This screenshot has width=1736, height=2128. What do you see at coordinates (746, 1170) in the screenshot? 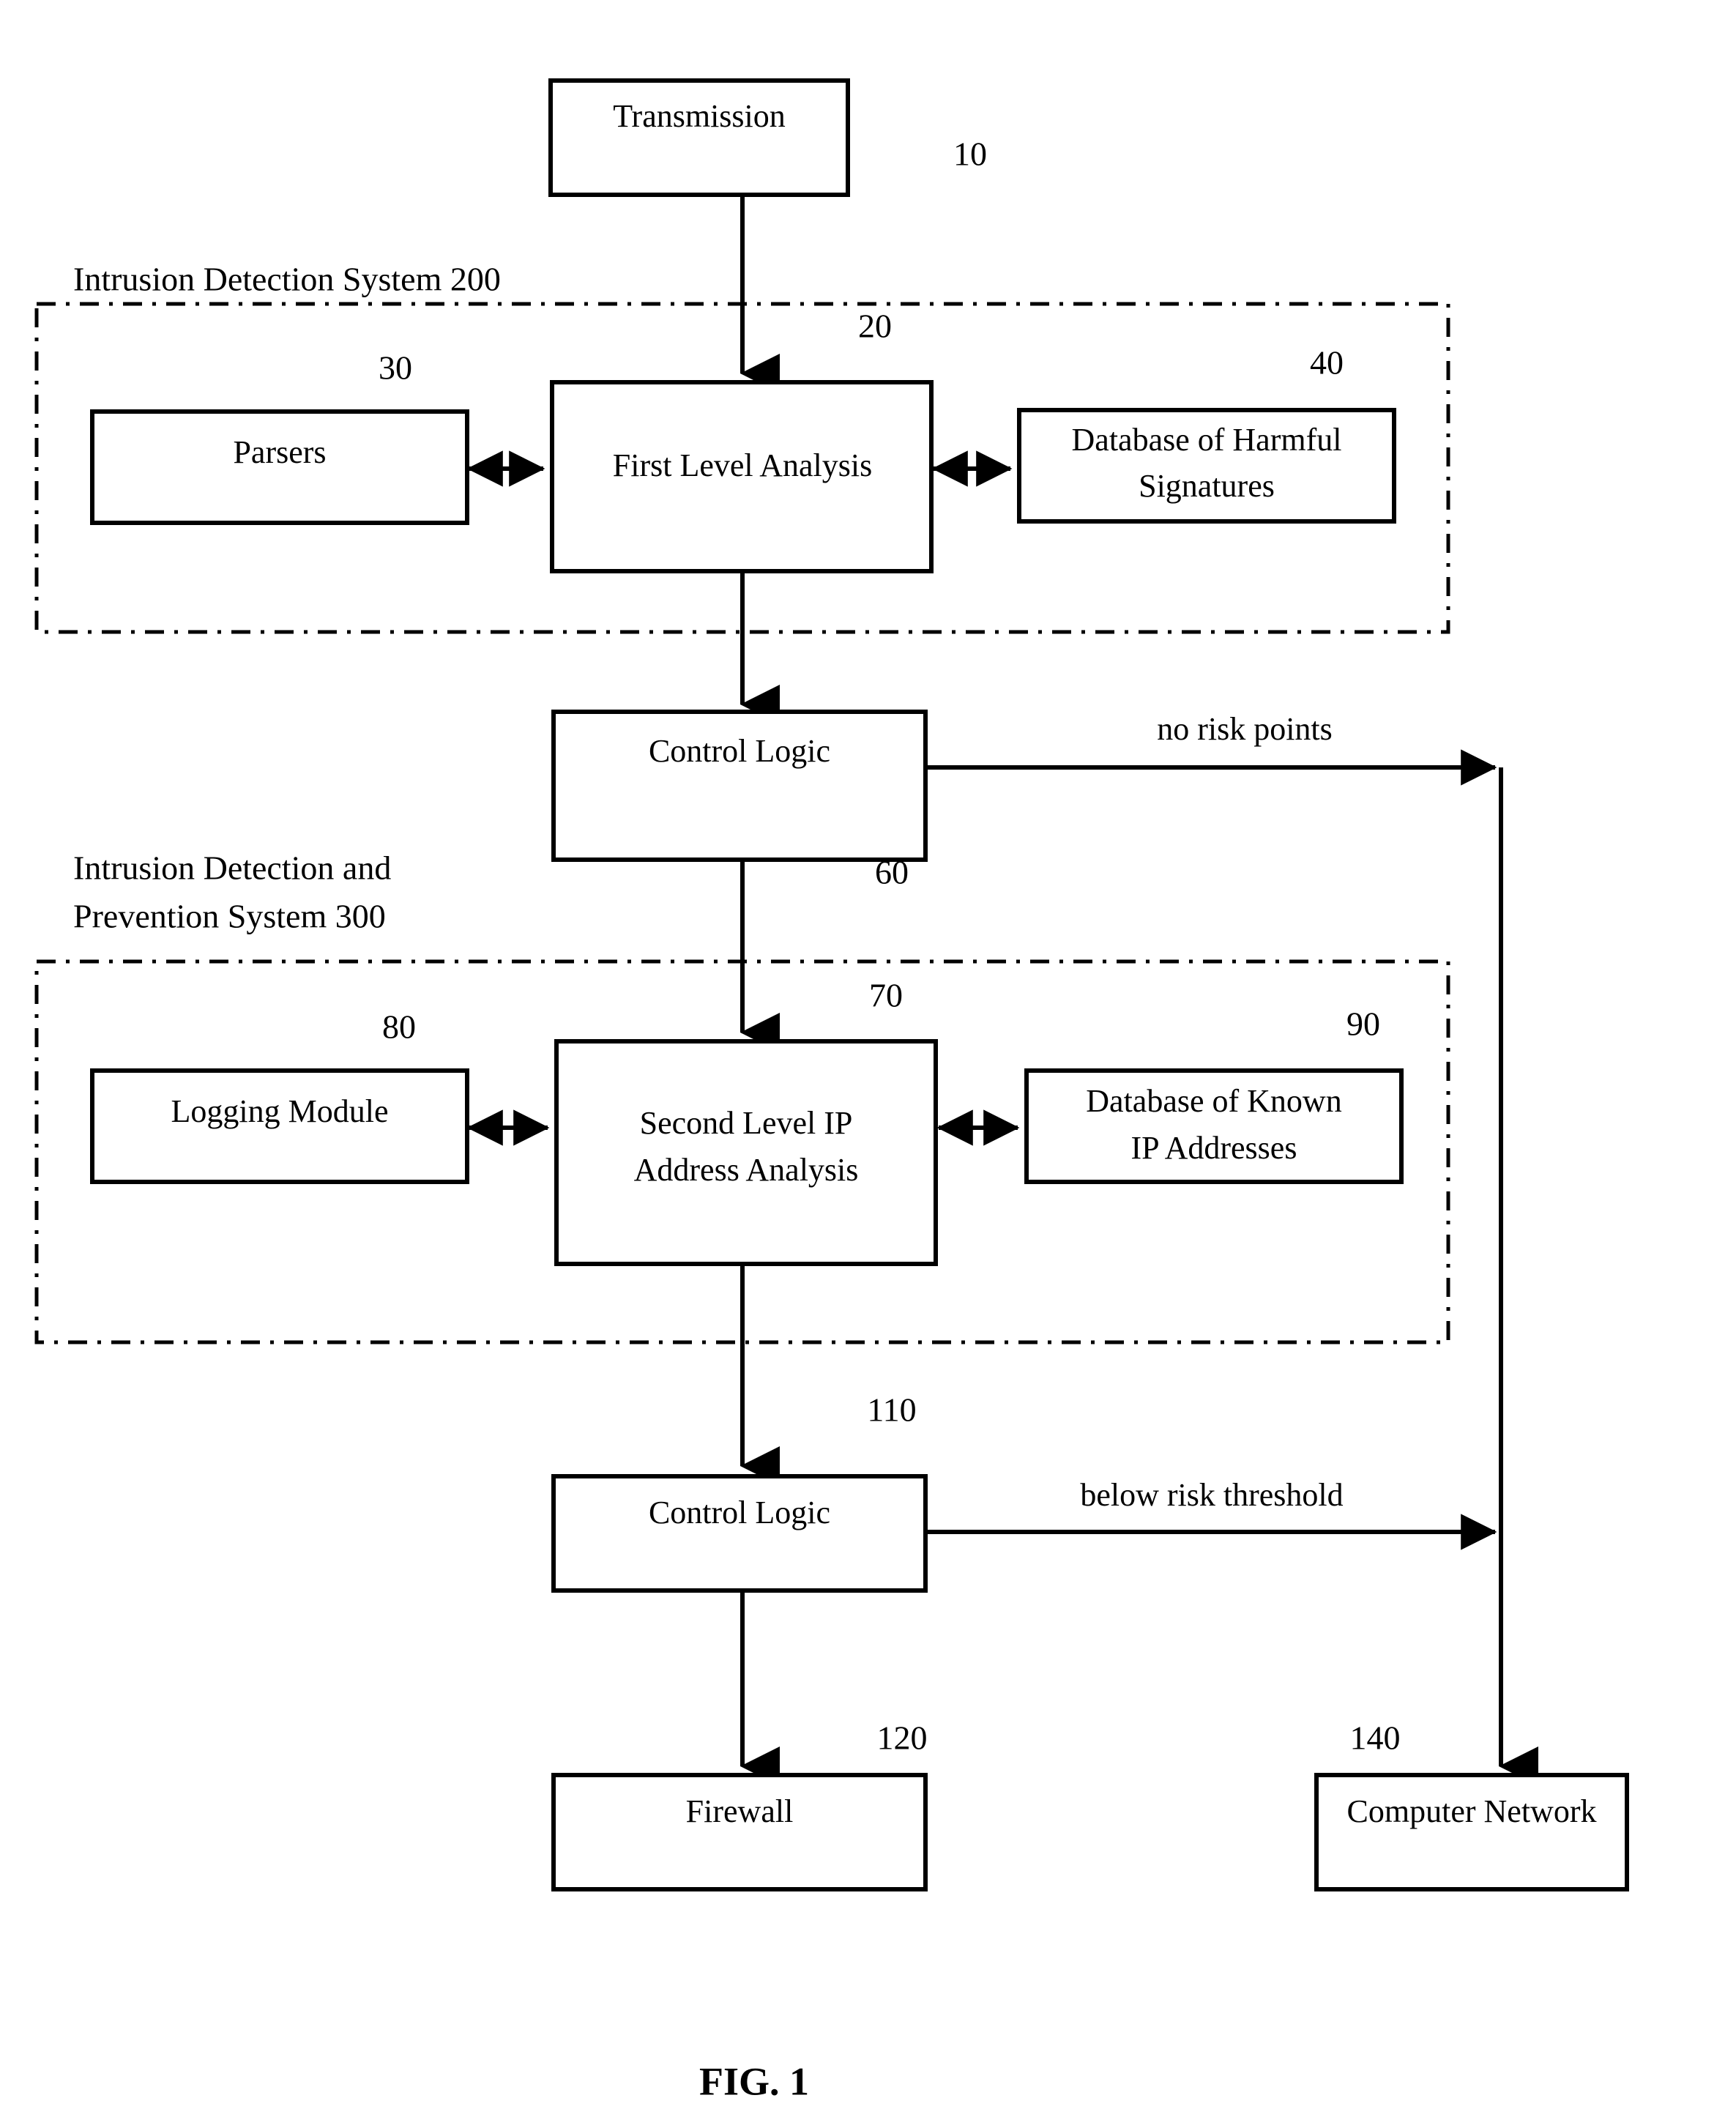
I see `box-second-level-label-line2: Address Analysis` at bounding box center [746, 1170].